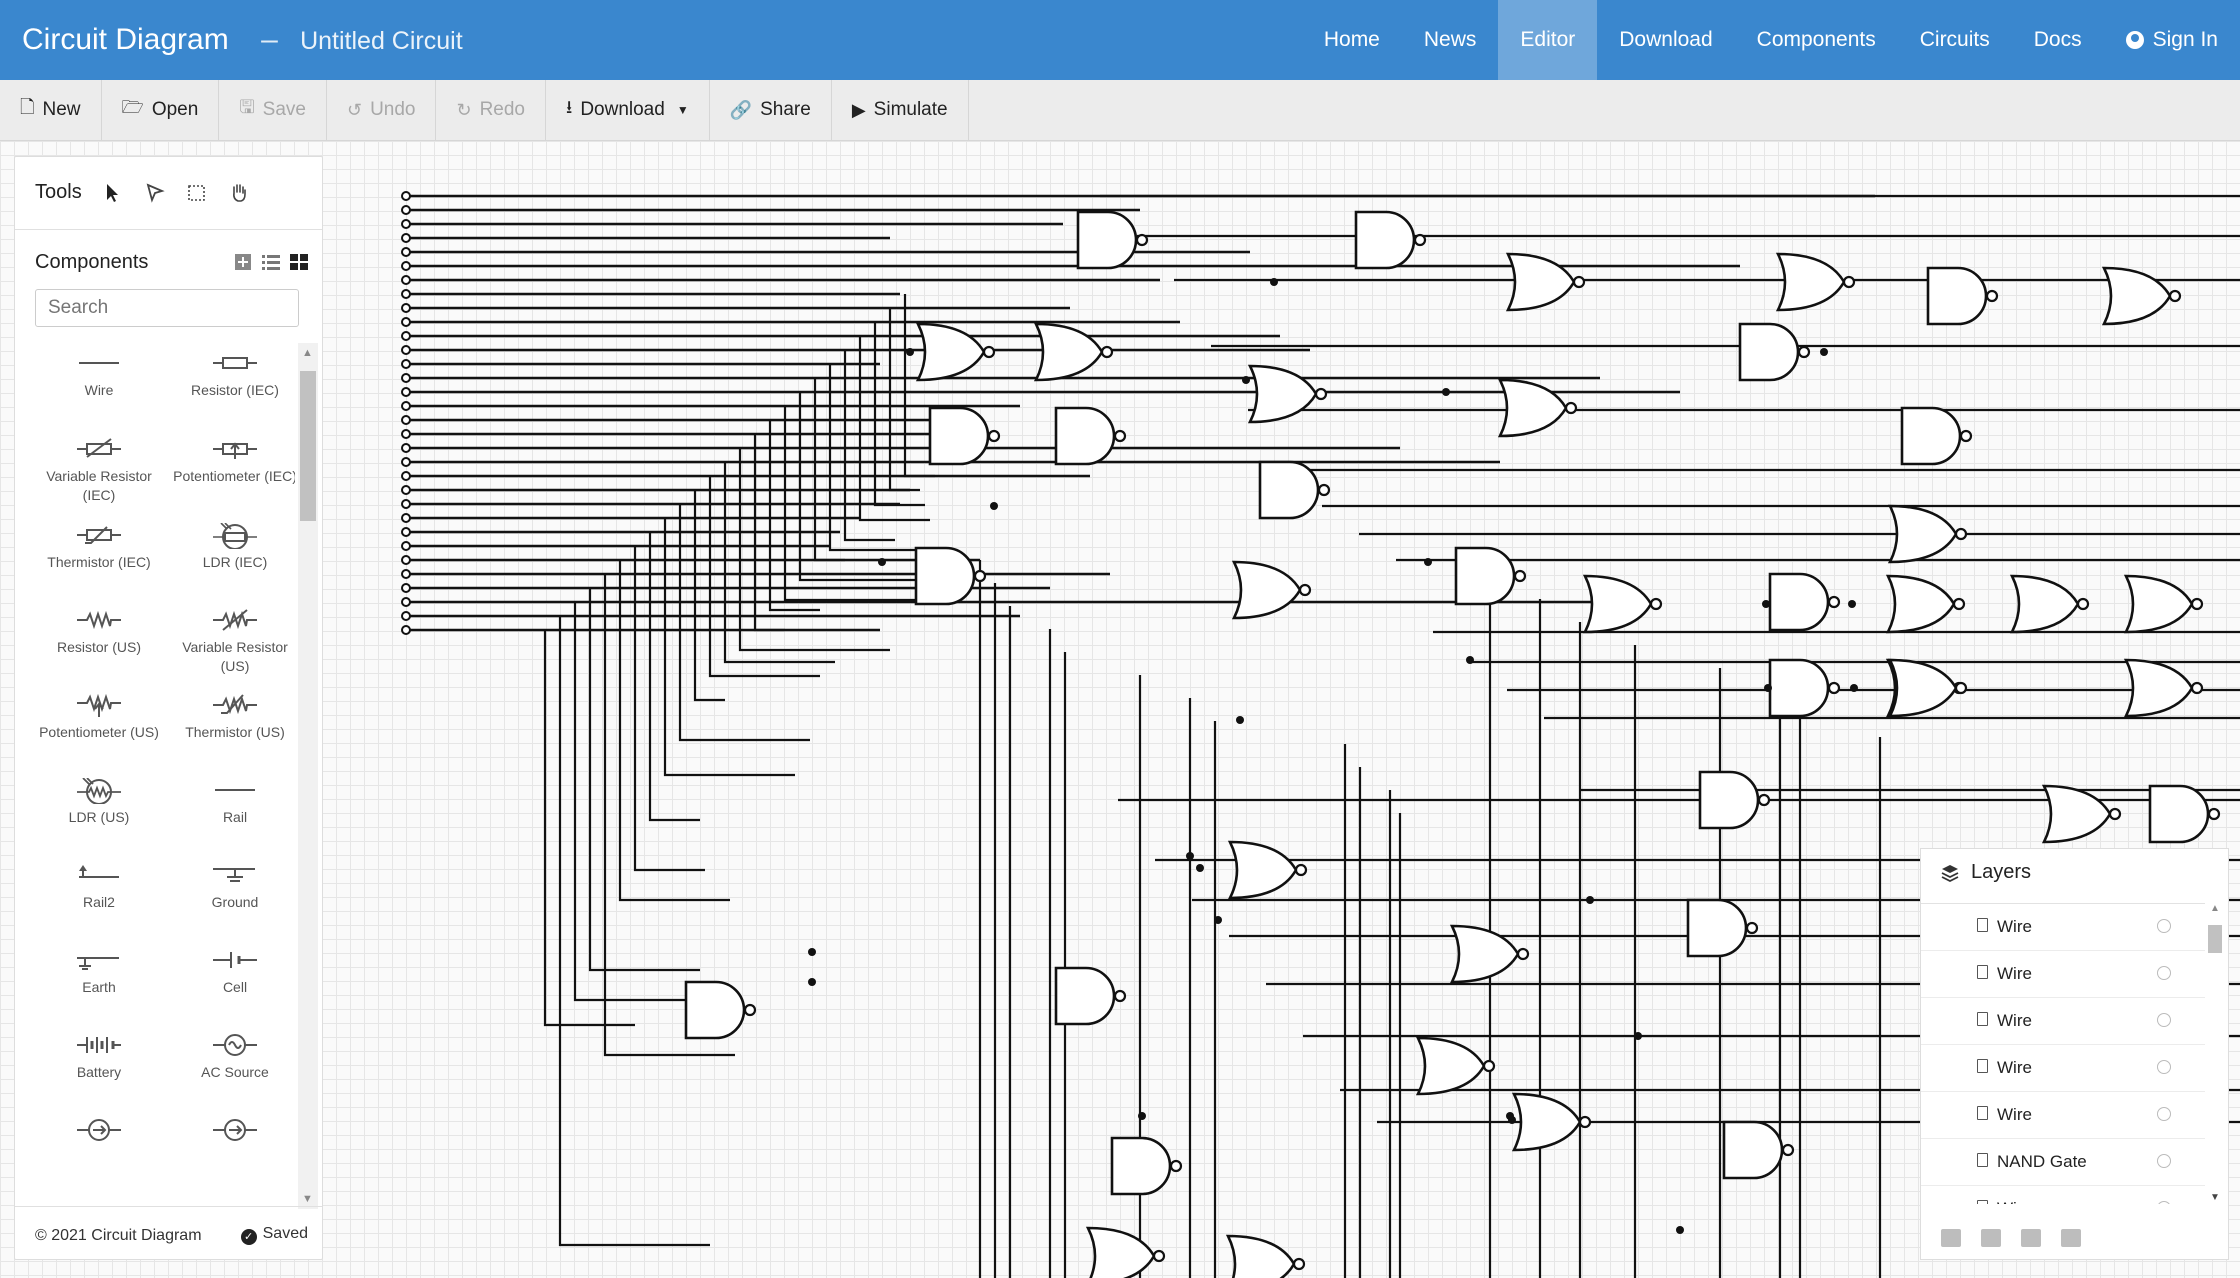 The image size is (2240, 1278). What do you see at coordinates (1986, 872) in the screenshot?
I see `layers-header: Layers` at bounding box center [1986, 872].